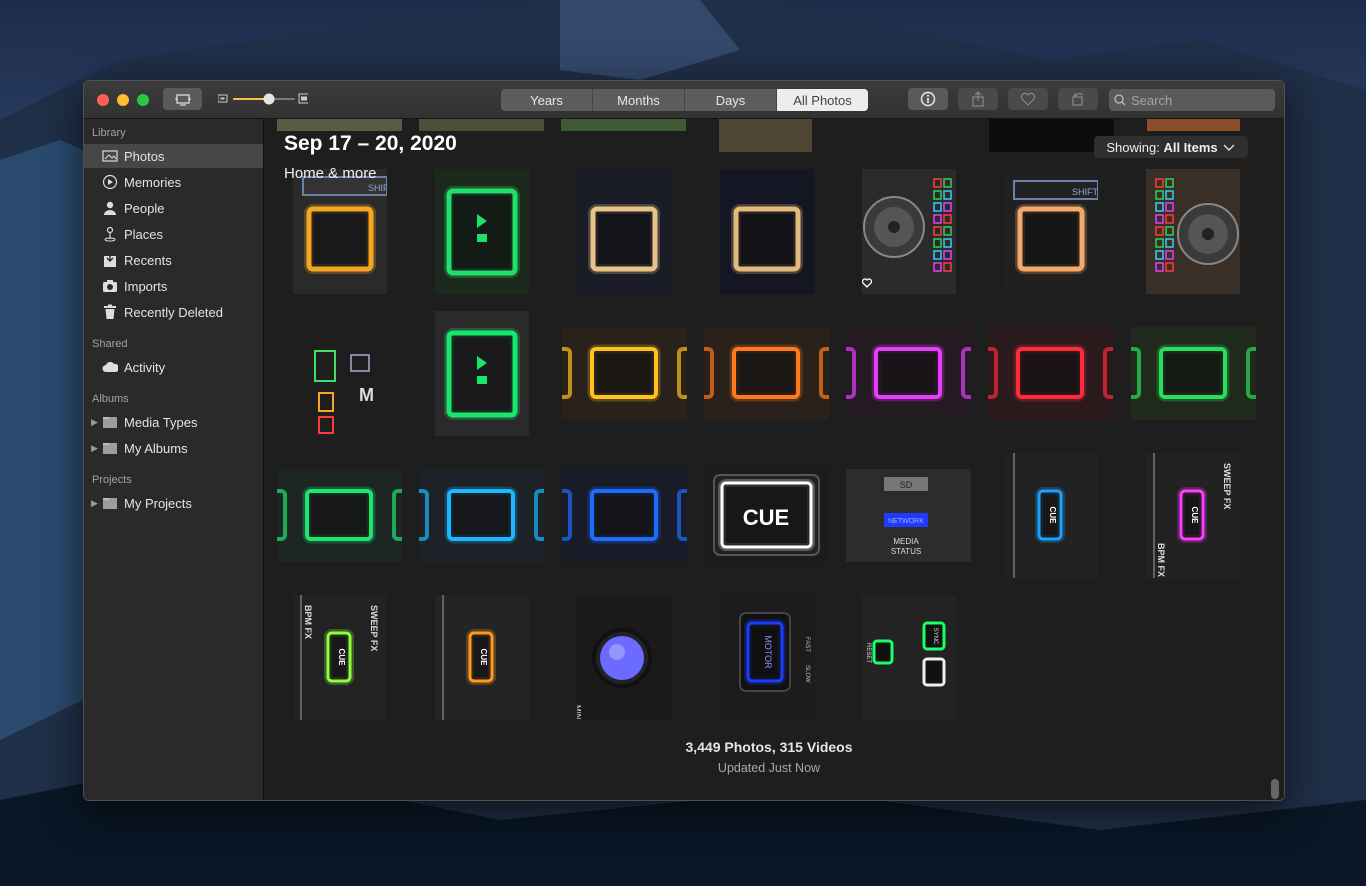  I want to click on sidebar-item-label: People, so click(144, 208).